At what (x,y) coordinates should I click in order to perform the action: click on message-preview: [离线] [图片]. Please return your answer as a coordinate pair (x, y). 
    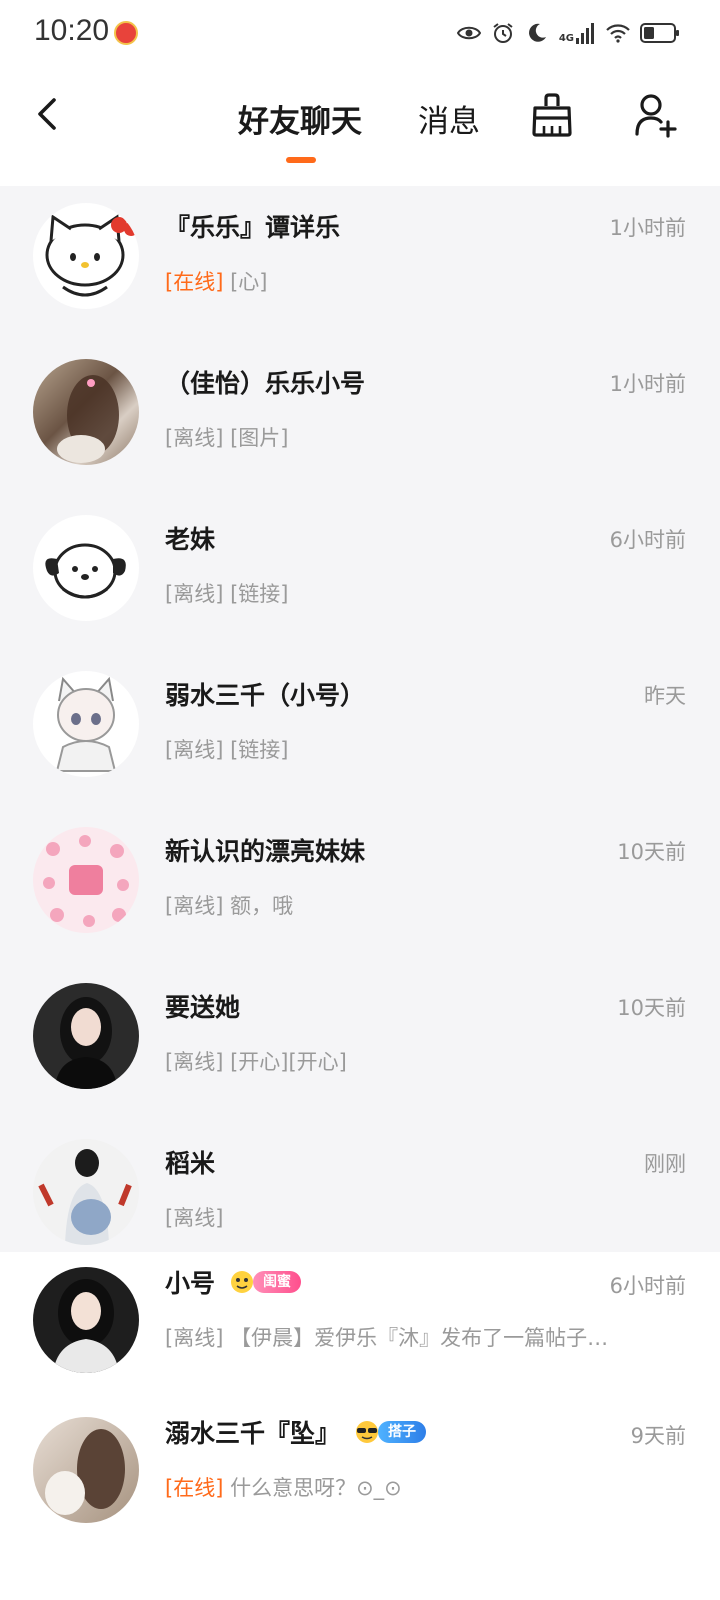
    Looking at the image, I should click on (226, 437).